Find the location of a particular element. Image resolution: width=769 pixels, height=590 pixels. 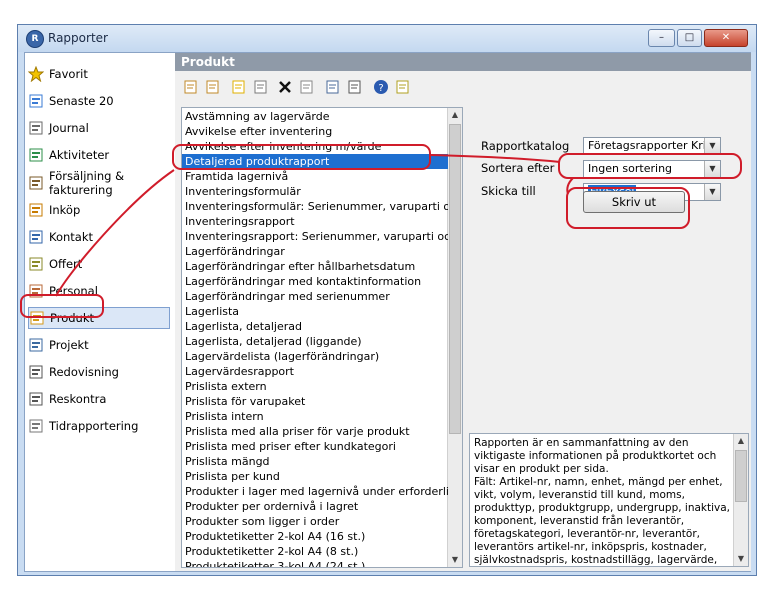

report-list-item: Produkter per ordernivå i lagret is located at coordinates (315, 506).